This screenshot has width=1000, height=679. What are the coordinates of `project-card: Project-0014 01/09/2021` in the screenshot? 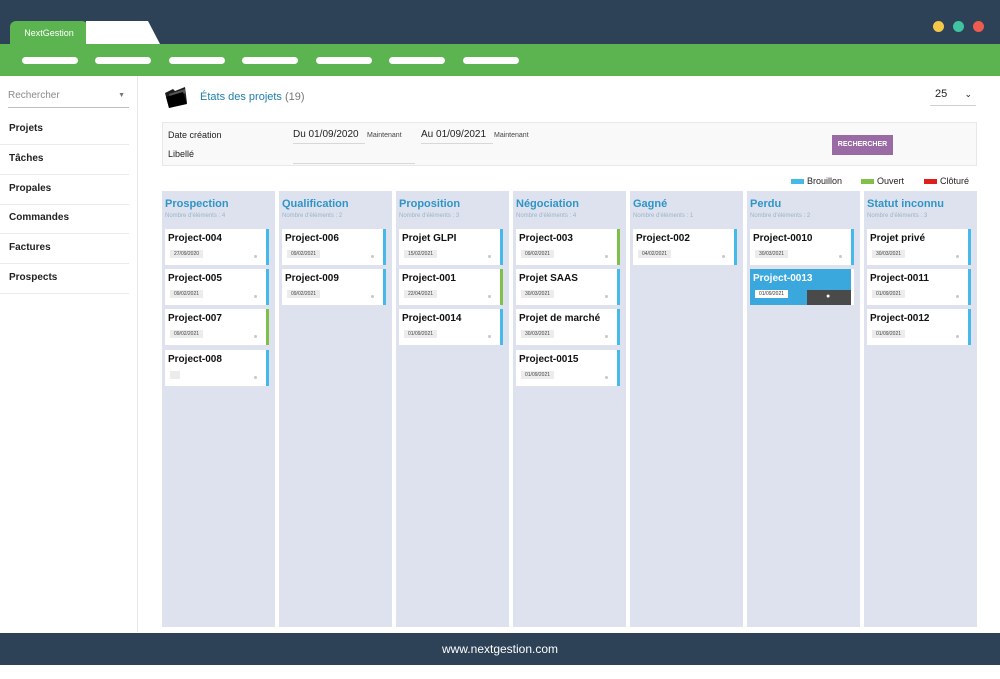 It's located at (451, 327).